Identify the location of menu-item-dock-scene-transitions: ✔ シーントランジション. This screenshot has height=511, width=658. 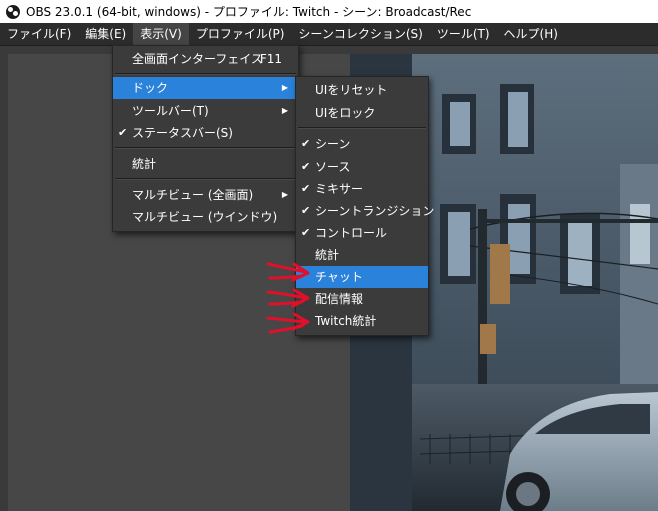
(365, 211).